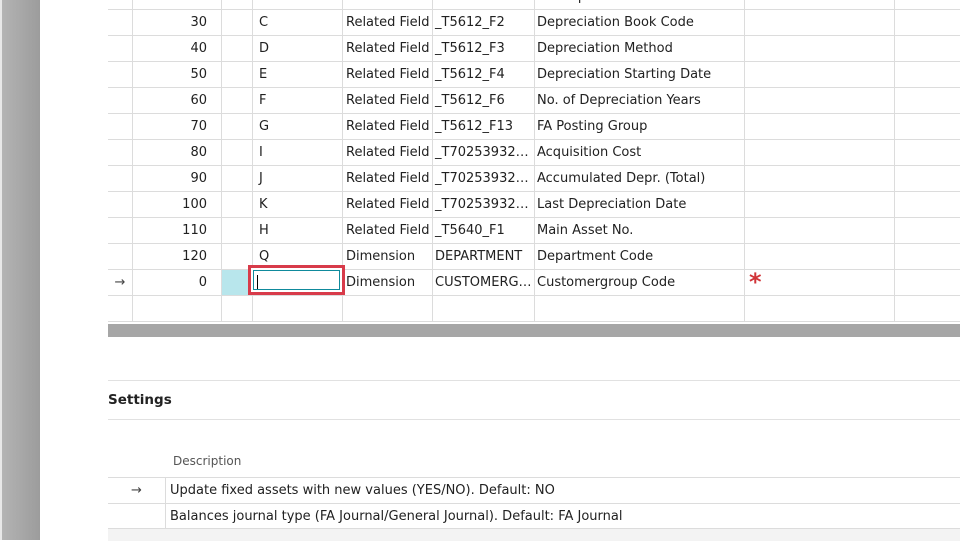 This screenshot has height=541, width=960. What do you see at coordinates (484, 22) in the screenshot?
I see `cell-field: _T5612_F2` at bounding box center [484, 22].